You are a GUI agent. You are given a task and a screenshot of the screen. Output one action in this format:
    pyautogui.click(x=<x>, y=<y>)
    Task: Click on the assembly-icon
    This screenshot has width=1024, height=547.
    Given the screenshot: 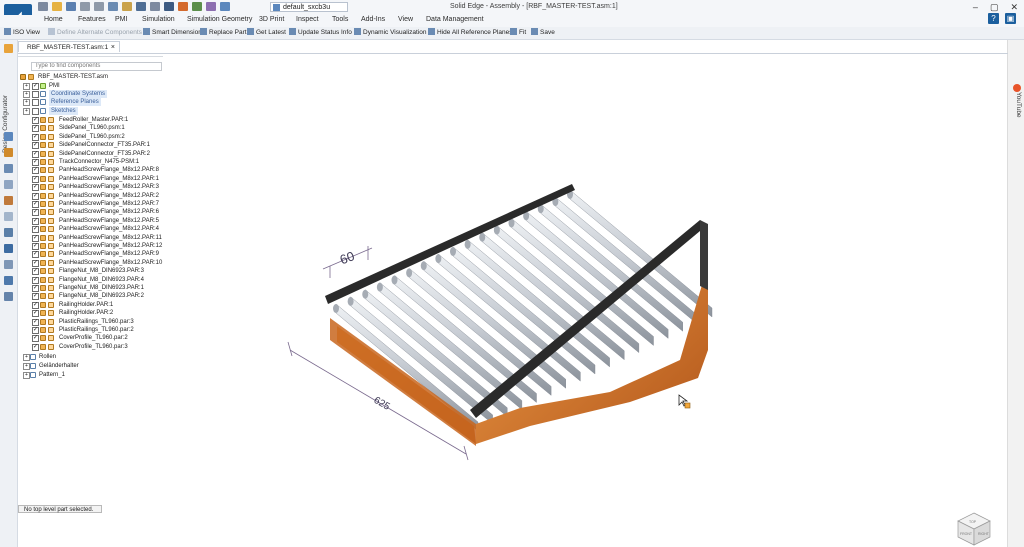 What is the action you would take?
    pyautogui.click(x=127, y=6)
    